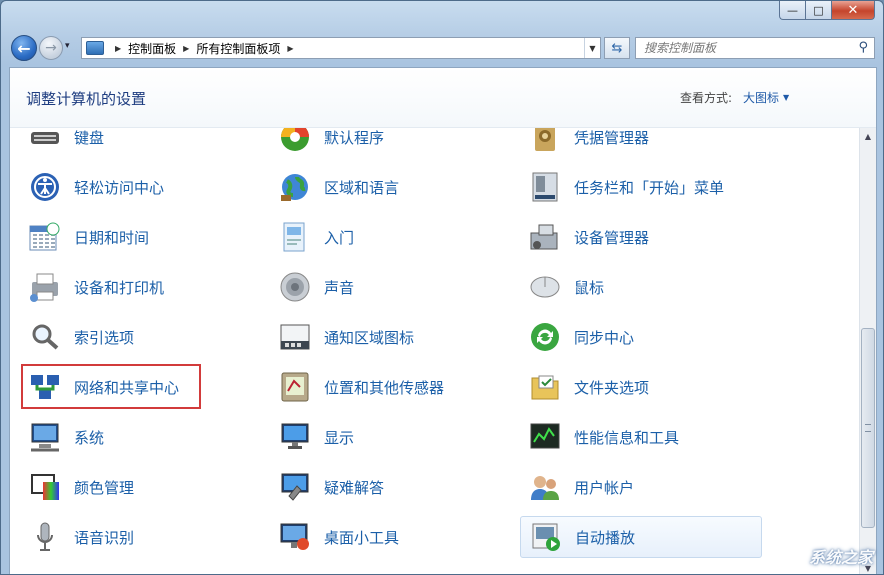 The width and height of the screenshot is (884, 575). What do you see at coordinates (295, 287) in the screenshot?
I see `speaker-icon` at bounding box center [295, 287].